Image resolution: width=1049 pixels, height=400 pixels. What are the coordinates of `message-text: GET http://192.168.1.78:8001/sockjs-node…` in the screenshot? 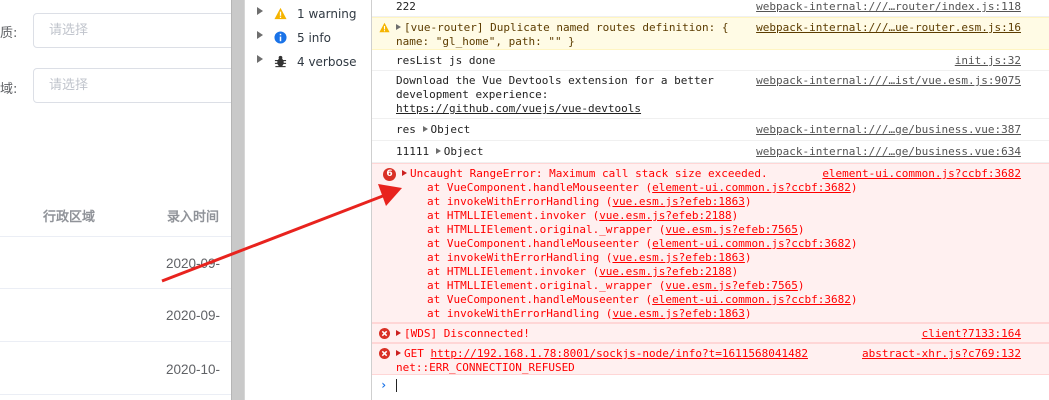 It's located at (602, 354).